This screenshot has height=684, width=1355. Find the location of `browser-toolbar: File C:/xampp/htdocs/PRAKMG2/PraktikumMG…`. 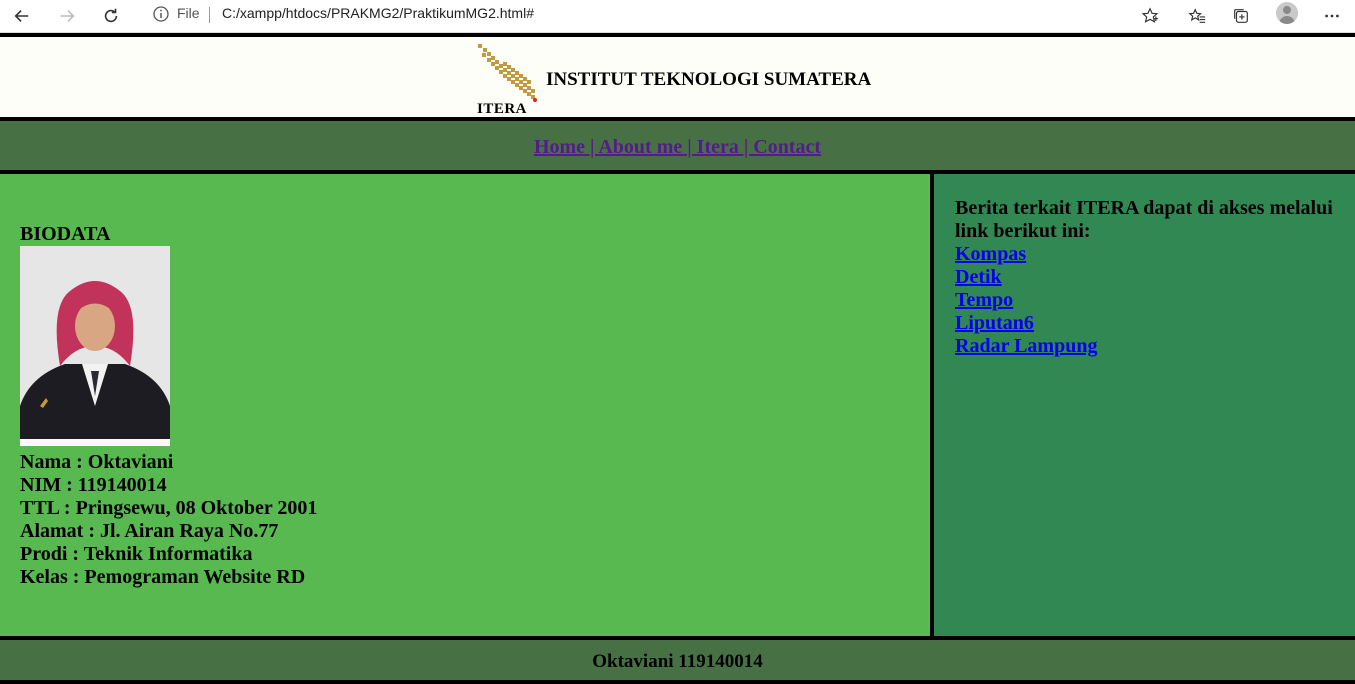

browser-toolbar: File C:/xampp/htdocs/PRAKMG2/PraktikumMG… is located at coordinates (677, 16).